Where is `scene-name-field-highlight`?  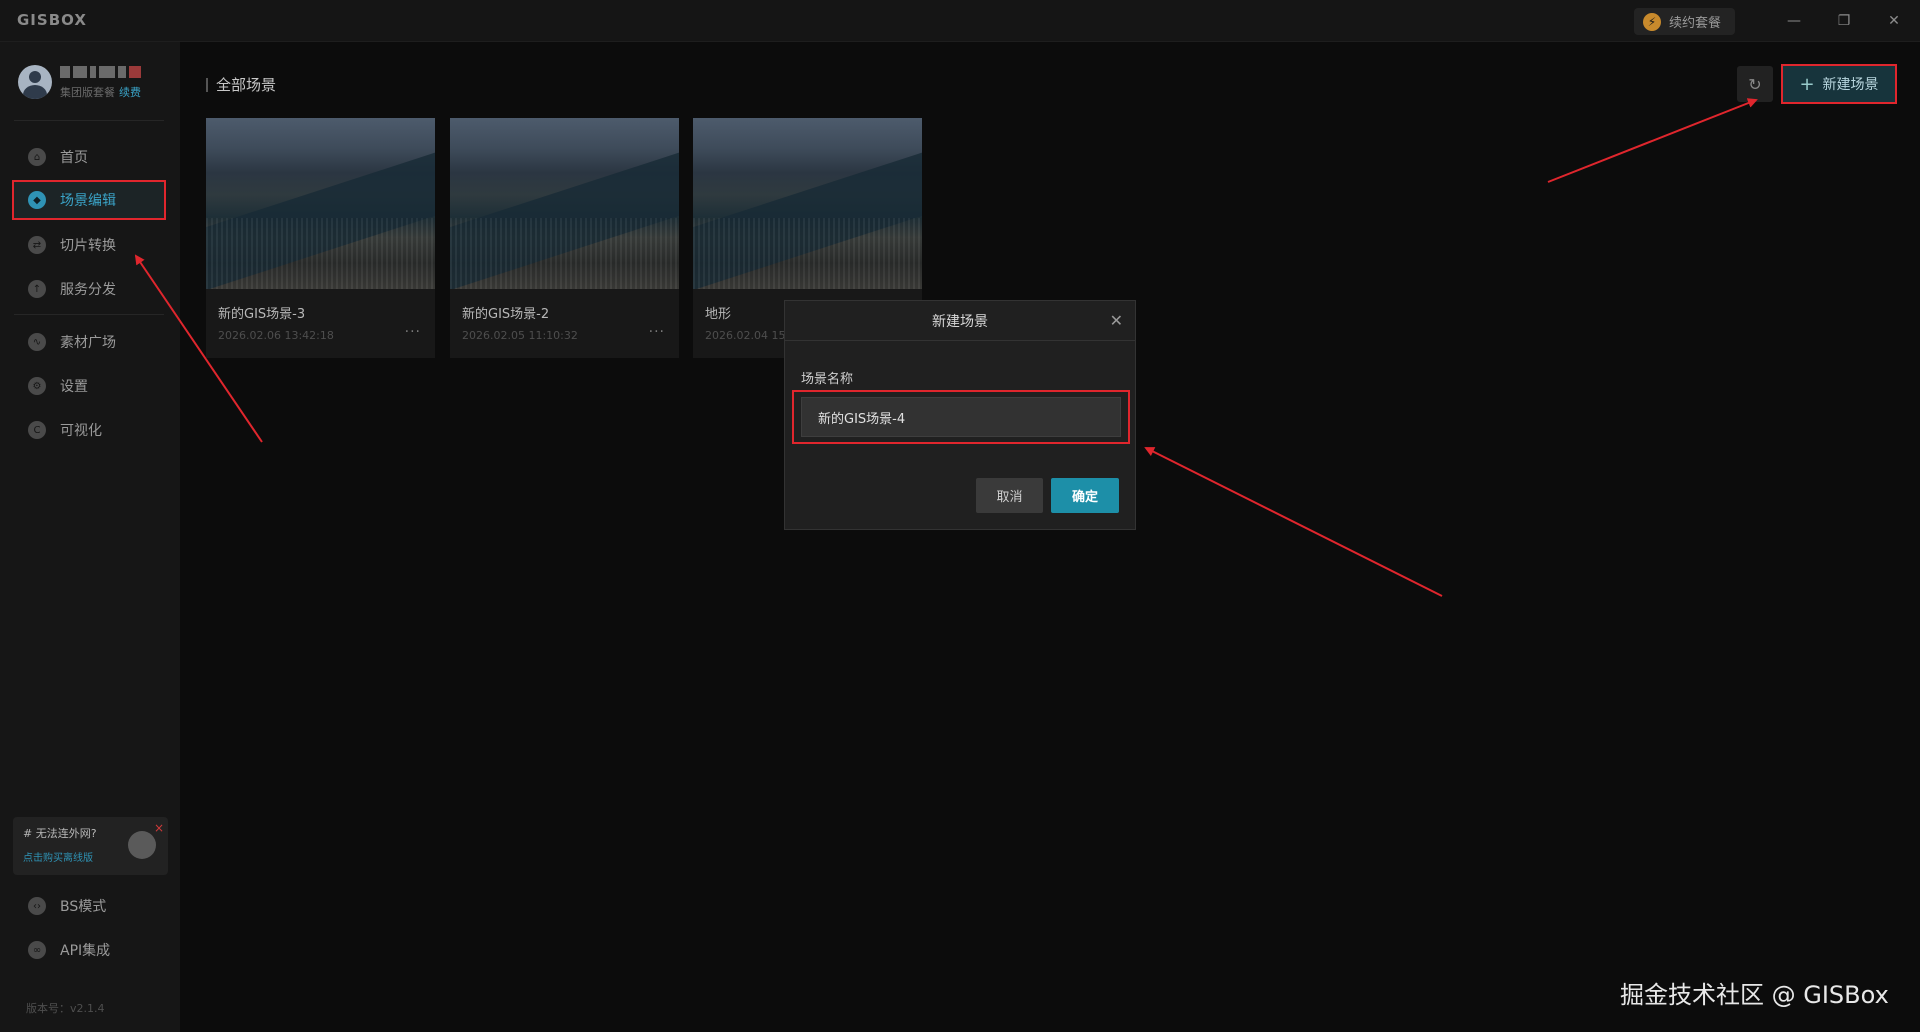
scene-name-field-highlight is located at coordinates (961, 417).